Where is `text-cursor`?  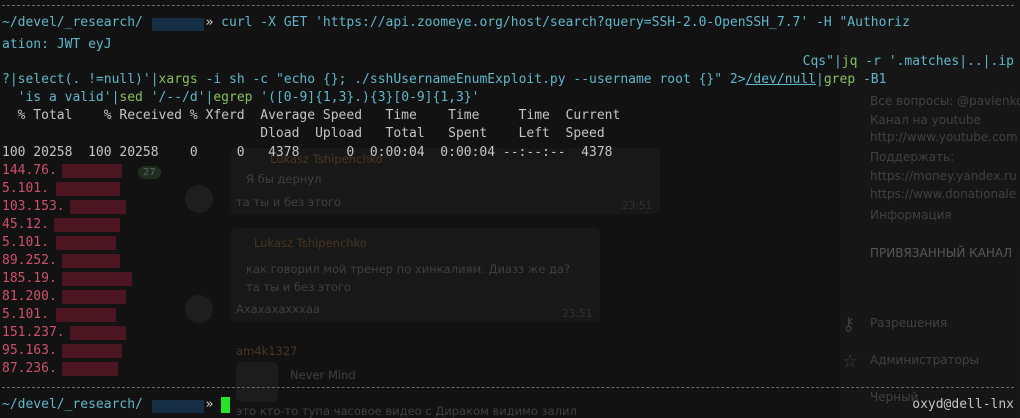
text-cursor is located at coordinates (226, 404).